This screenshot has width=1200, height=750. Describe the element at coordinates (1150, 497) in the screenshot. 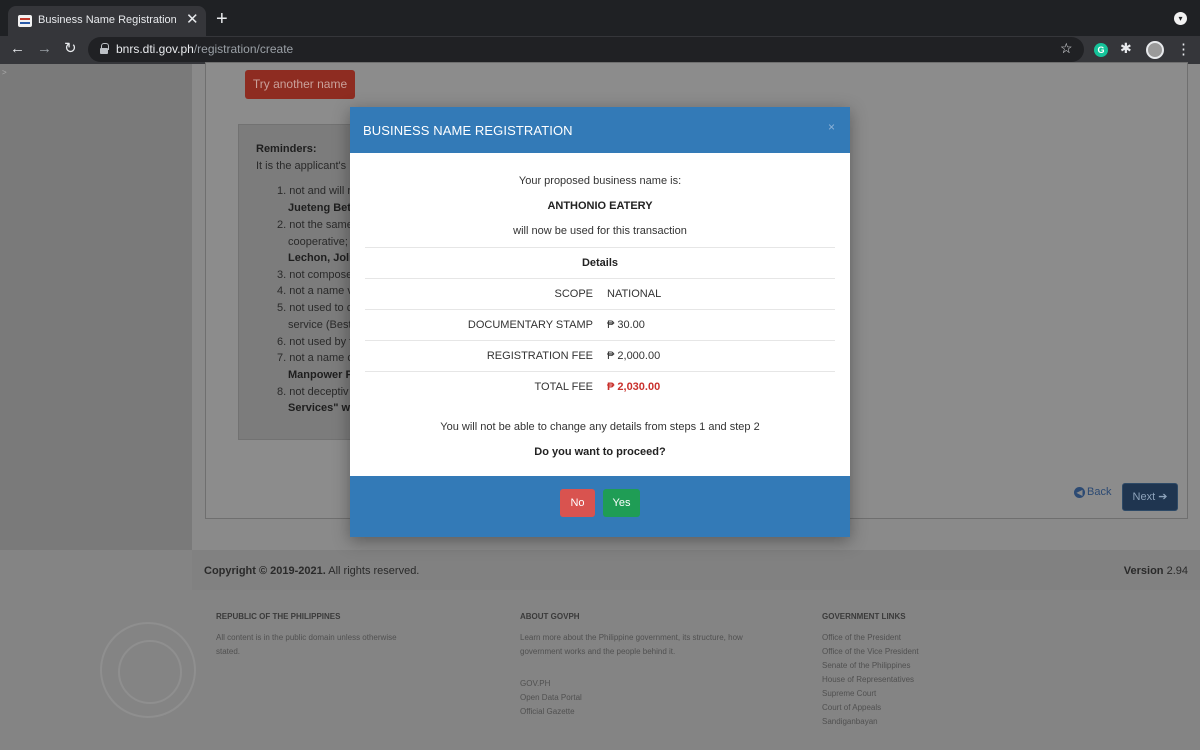

I see `next-button: Next ➔` at that location.